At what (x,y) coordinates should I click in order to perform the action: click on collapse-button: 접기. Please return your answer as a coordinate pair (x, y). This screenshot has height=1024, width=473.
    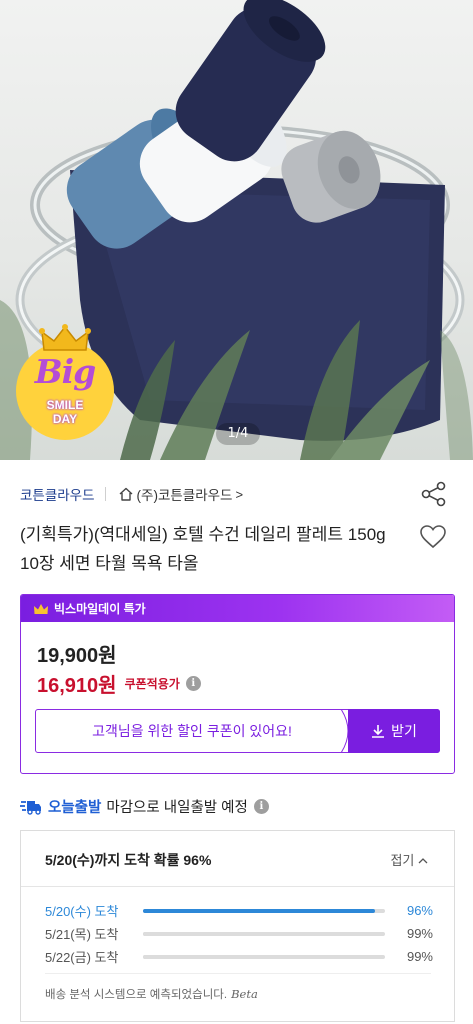
    Looking at the image, I should click on (409, 859).